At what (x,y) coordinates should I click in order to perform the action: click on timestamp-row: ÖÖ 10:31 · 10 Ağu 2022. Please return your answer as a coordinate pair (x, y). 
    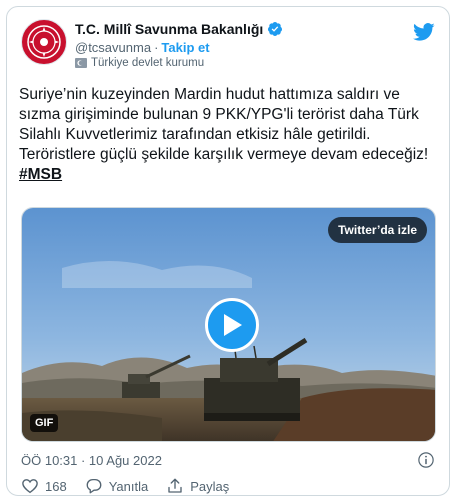
    Looking at the image, I should click on (229, 460).